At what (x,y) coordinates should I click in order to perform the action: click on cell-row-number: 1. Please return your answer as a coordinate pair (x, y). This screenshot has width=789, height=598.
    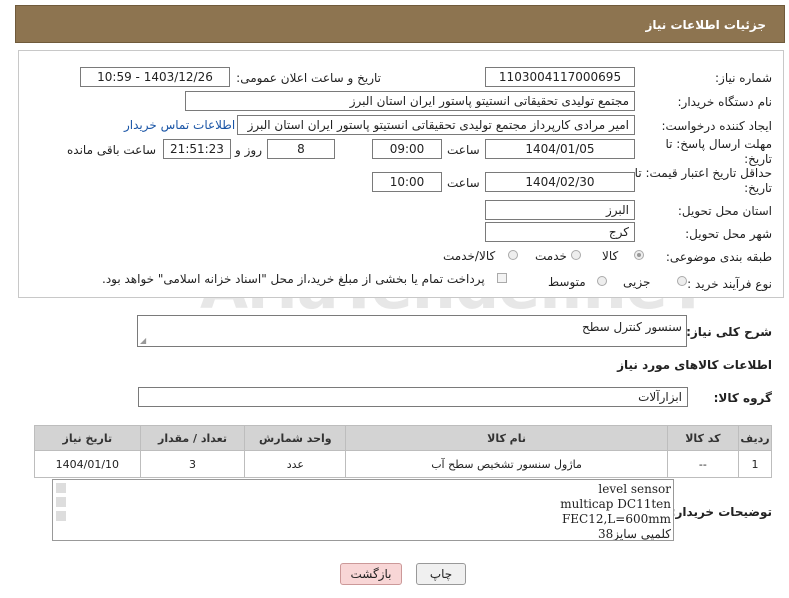
    Looking at the image, I should click on (755, 464).